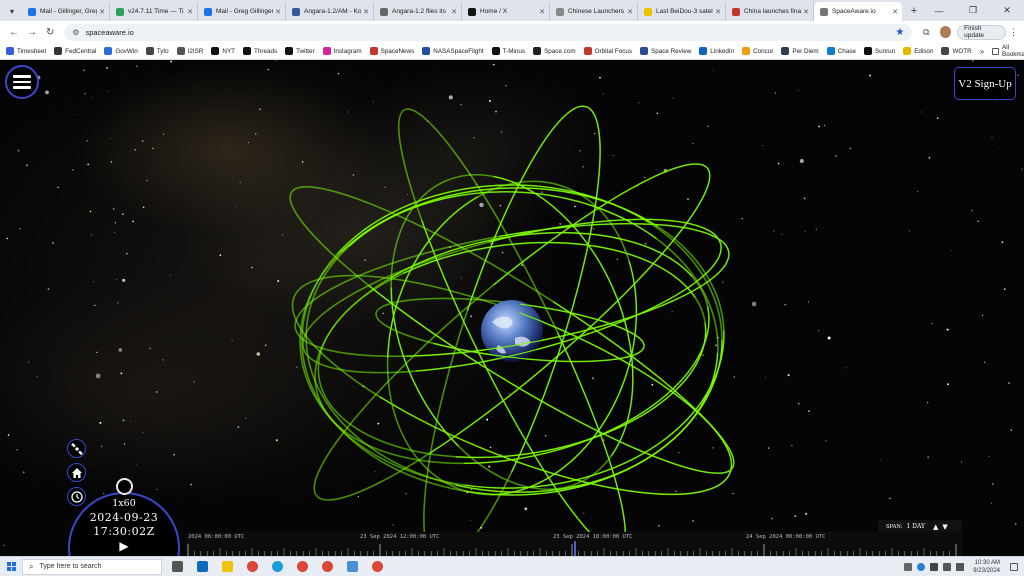 The width and height of the screenshot is (1024, 576). What do you see at coordinates (76, 472) in the screenshot?
I see `home-button` at bounding box center [76, 472].